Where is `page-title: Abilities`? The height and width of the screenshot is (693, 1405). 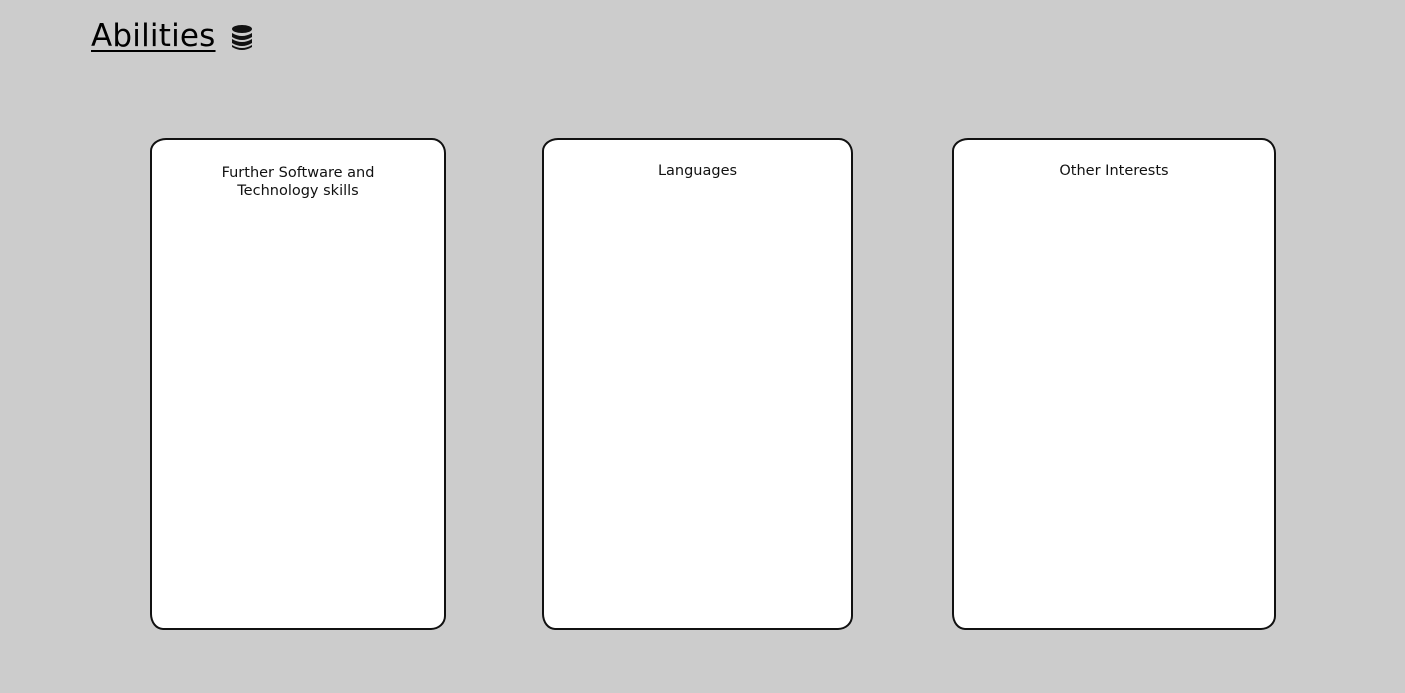 page-title: Abilities is located at coordinates (153, 36).